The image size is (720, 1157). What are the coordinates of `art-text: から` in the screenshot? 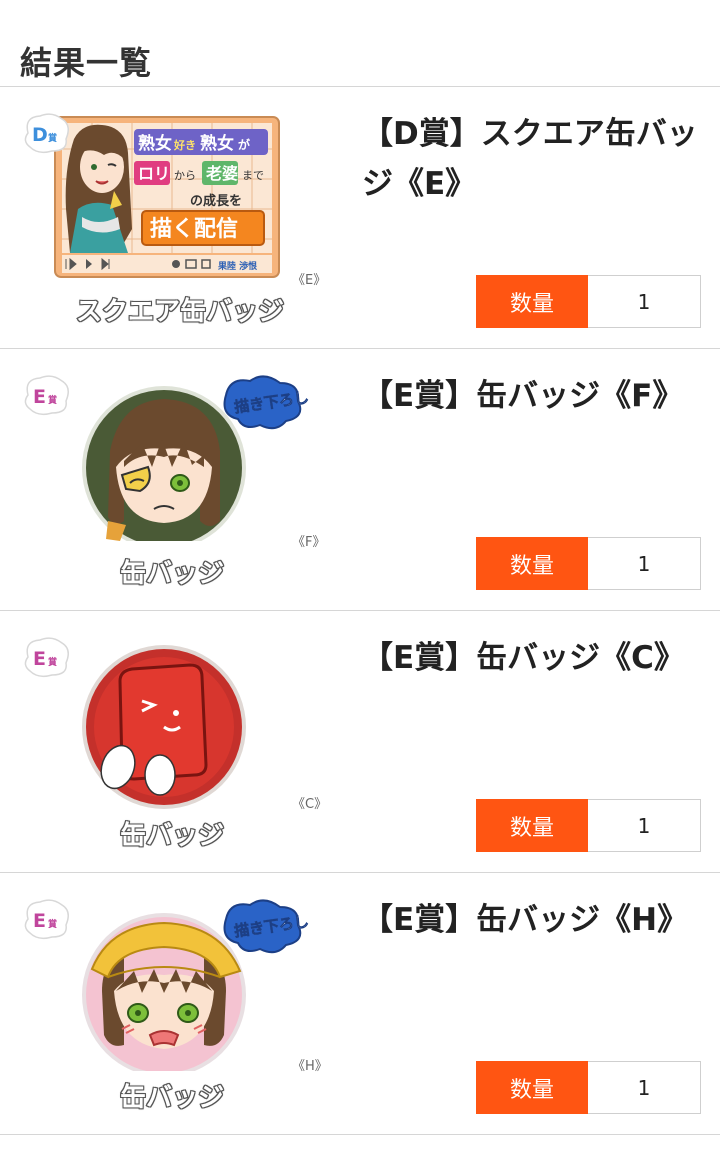 It's located at (185, 175).